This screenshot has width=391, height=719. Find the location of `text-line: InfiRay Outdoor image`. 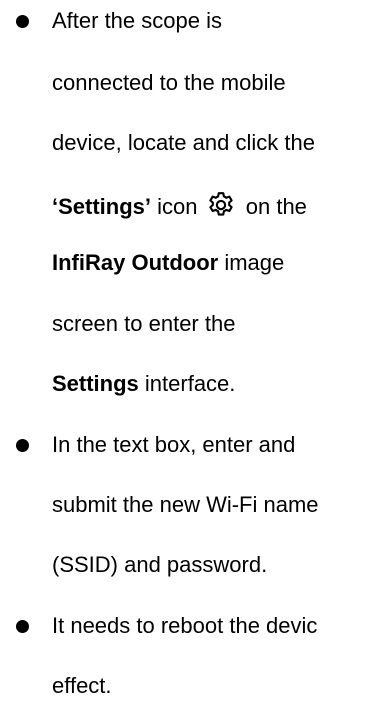

text-line: InfiRay Outdoor image is located at coordinates (168, 263).